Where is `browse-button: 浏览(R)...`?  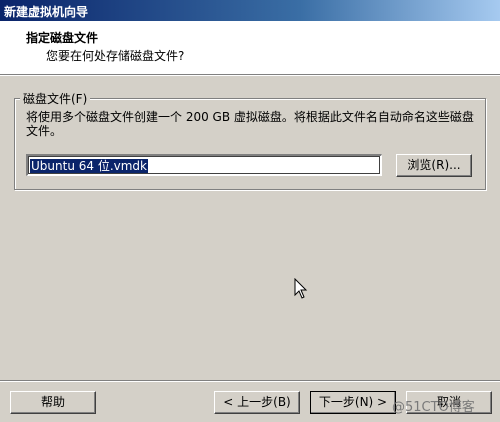
browse-button: 浏览(R)... is located at coordinates (434, 165).